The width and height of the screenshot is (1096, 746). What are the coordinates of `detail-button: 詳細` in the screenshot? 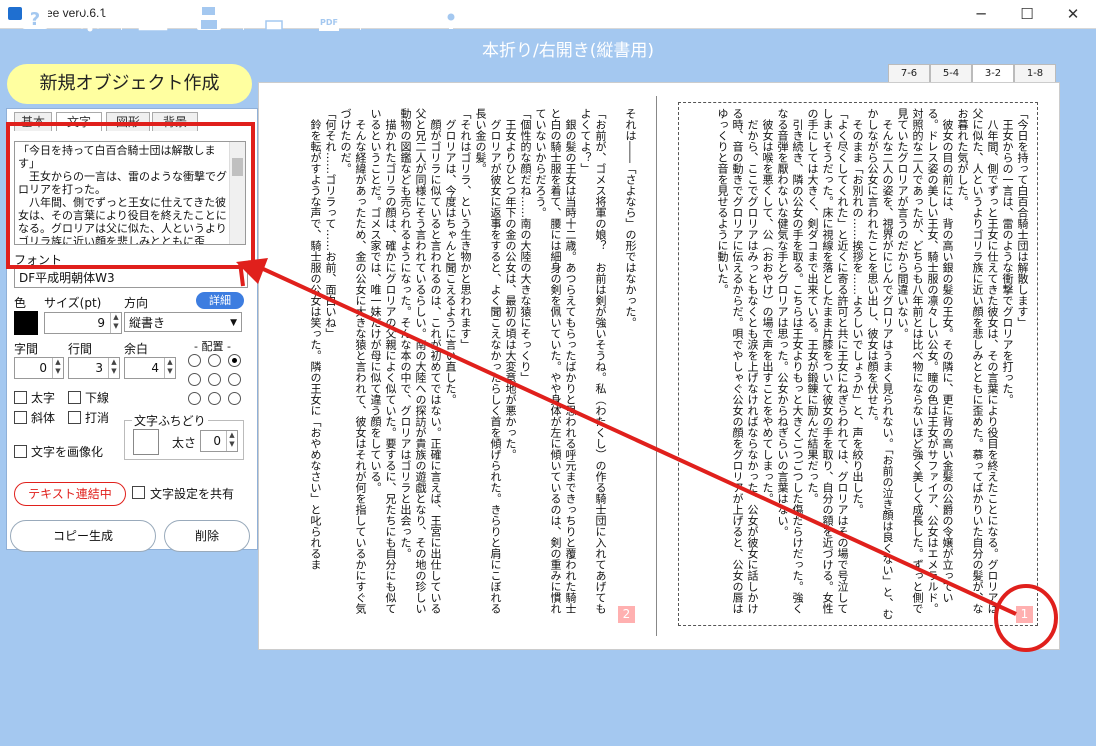 It's located at (220, 300).